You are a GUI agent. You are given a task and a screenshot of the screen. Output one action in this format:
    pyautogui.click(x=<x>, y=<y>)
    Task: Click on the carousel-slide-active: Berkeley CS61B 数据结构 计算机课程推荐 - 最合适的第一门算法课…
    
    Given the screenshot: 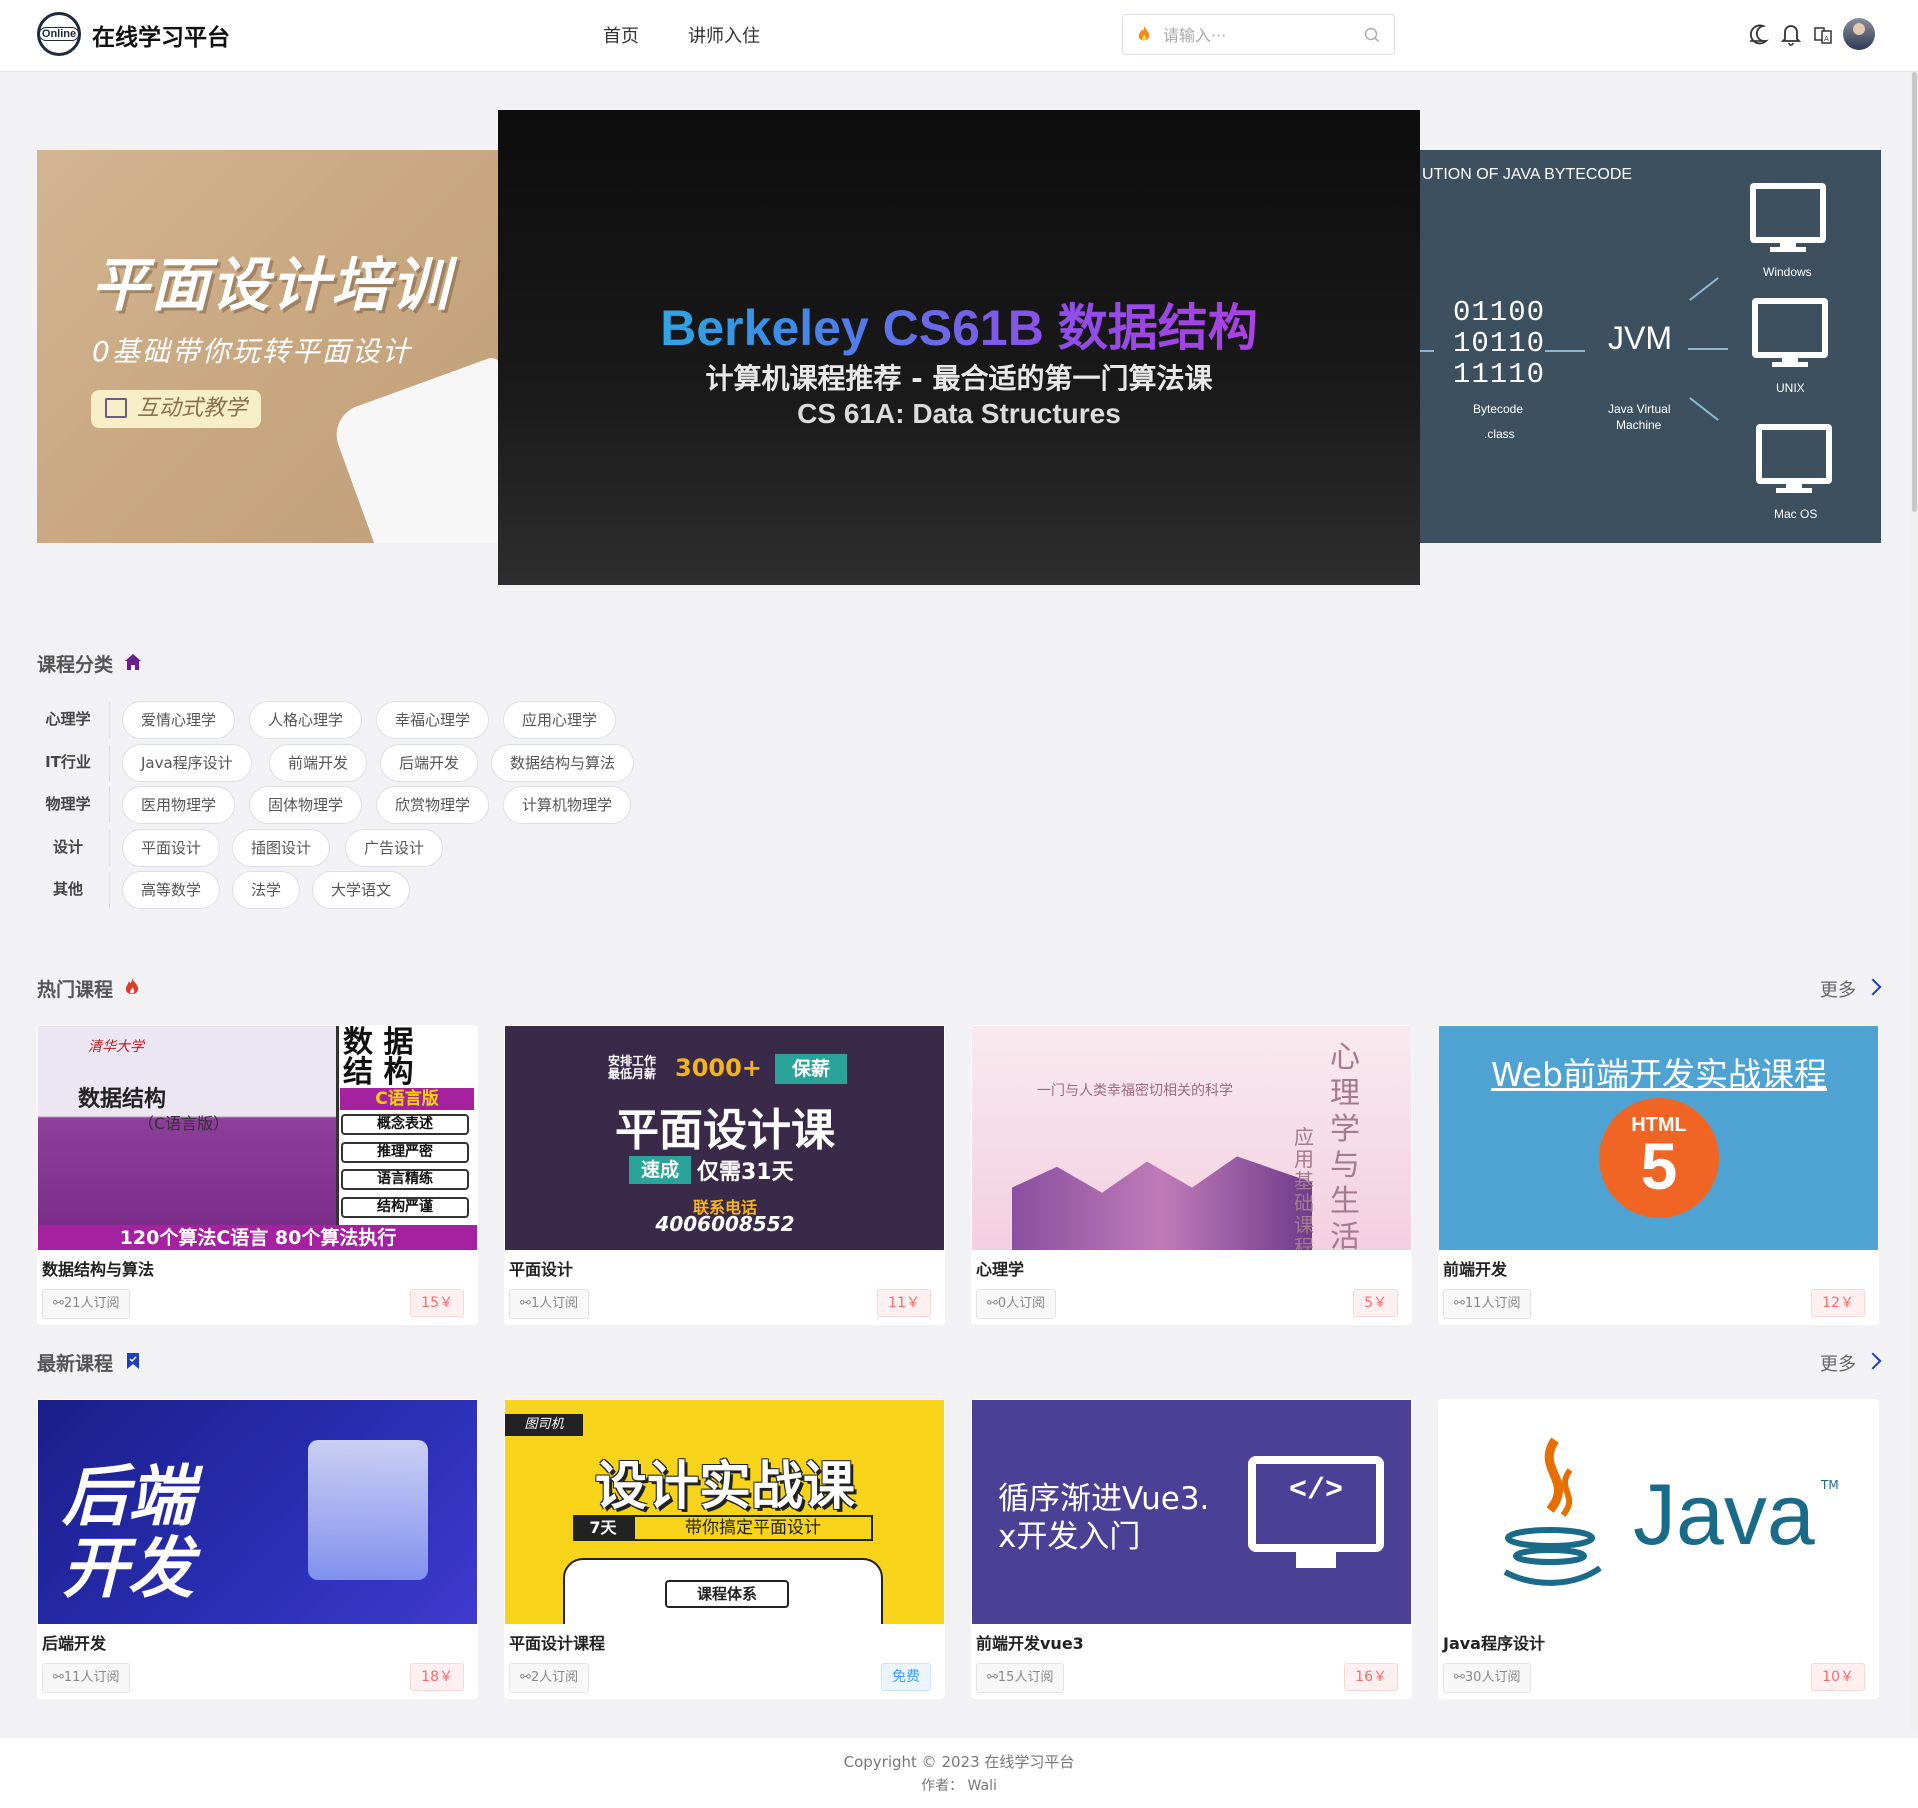 What is the action you would take?
    pyautogui.click(x=959, y=347)
    